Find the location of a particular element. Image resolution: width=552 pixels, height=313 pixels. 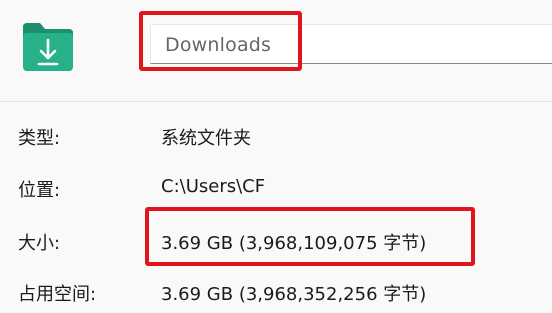

downloads-folder-icon is located at coordinates (48, 47).